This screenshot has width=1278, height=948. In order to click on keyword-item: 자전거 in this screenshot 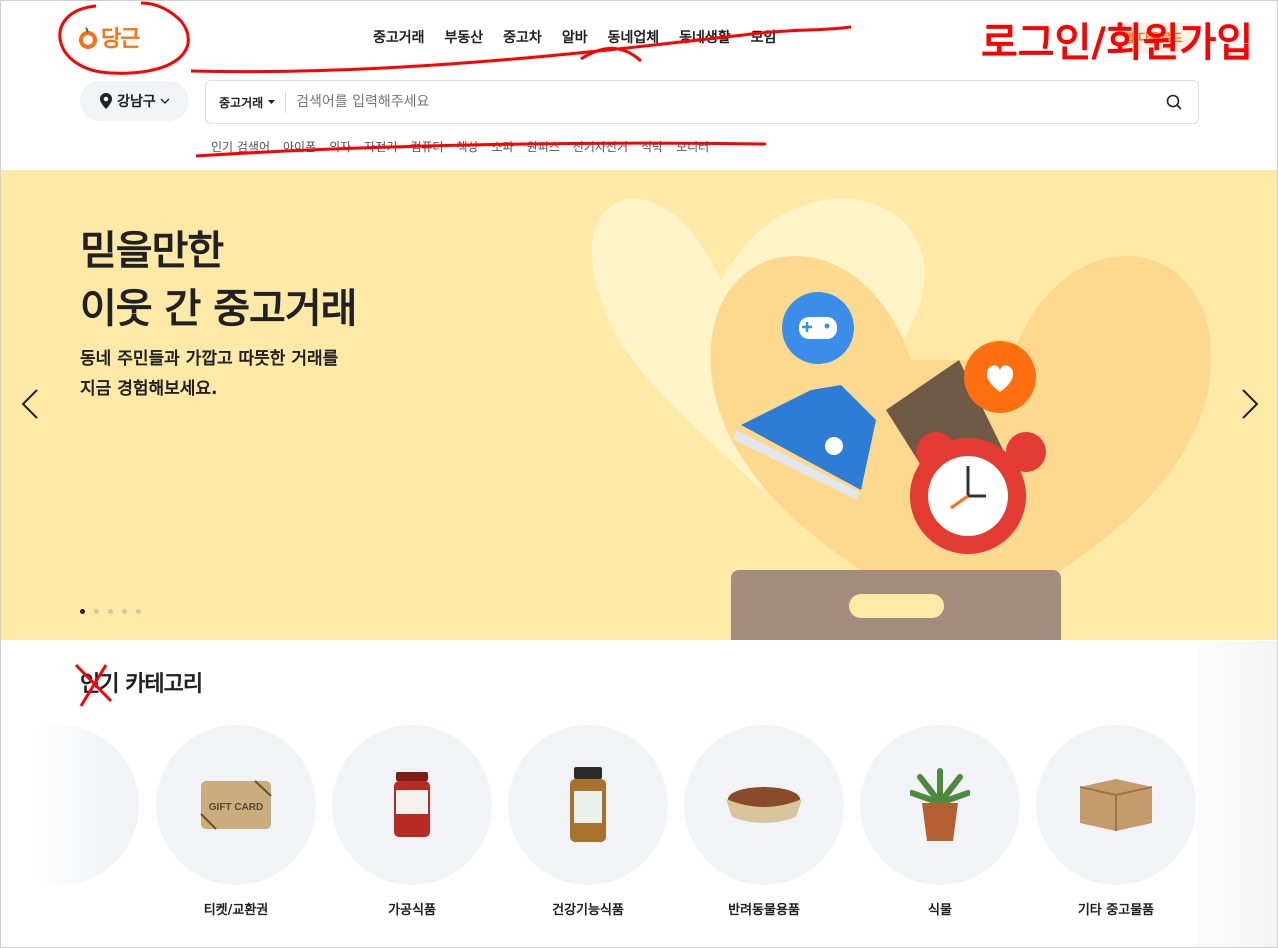, I will do `click(380, 146)`.